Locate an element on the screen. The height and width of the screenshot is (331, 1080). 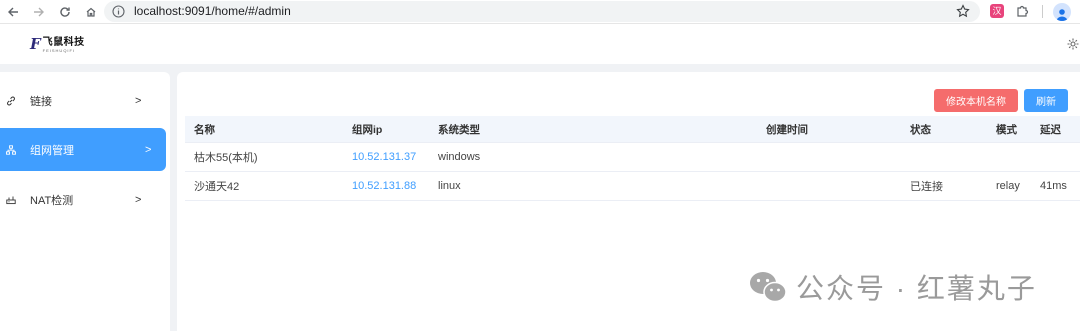
sidebar-item-links: 链接 > is located at coordinates (83, 100).